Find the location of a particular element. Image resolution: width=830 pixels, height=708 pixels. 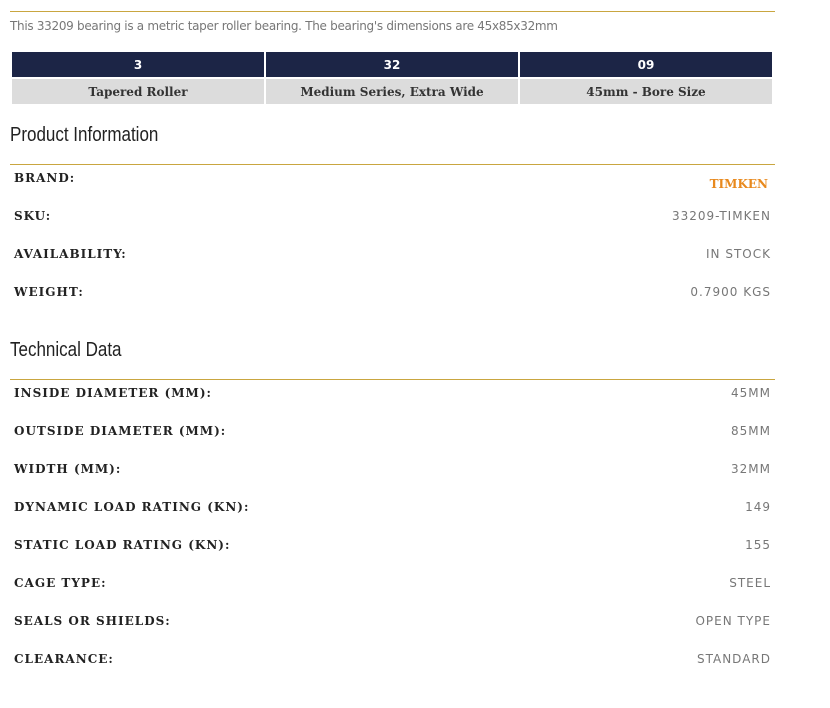

spec-row: WIDTH (MM): 32MM is located at coordinates (392, 472).